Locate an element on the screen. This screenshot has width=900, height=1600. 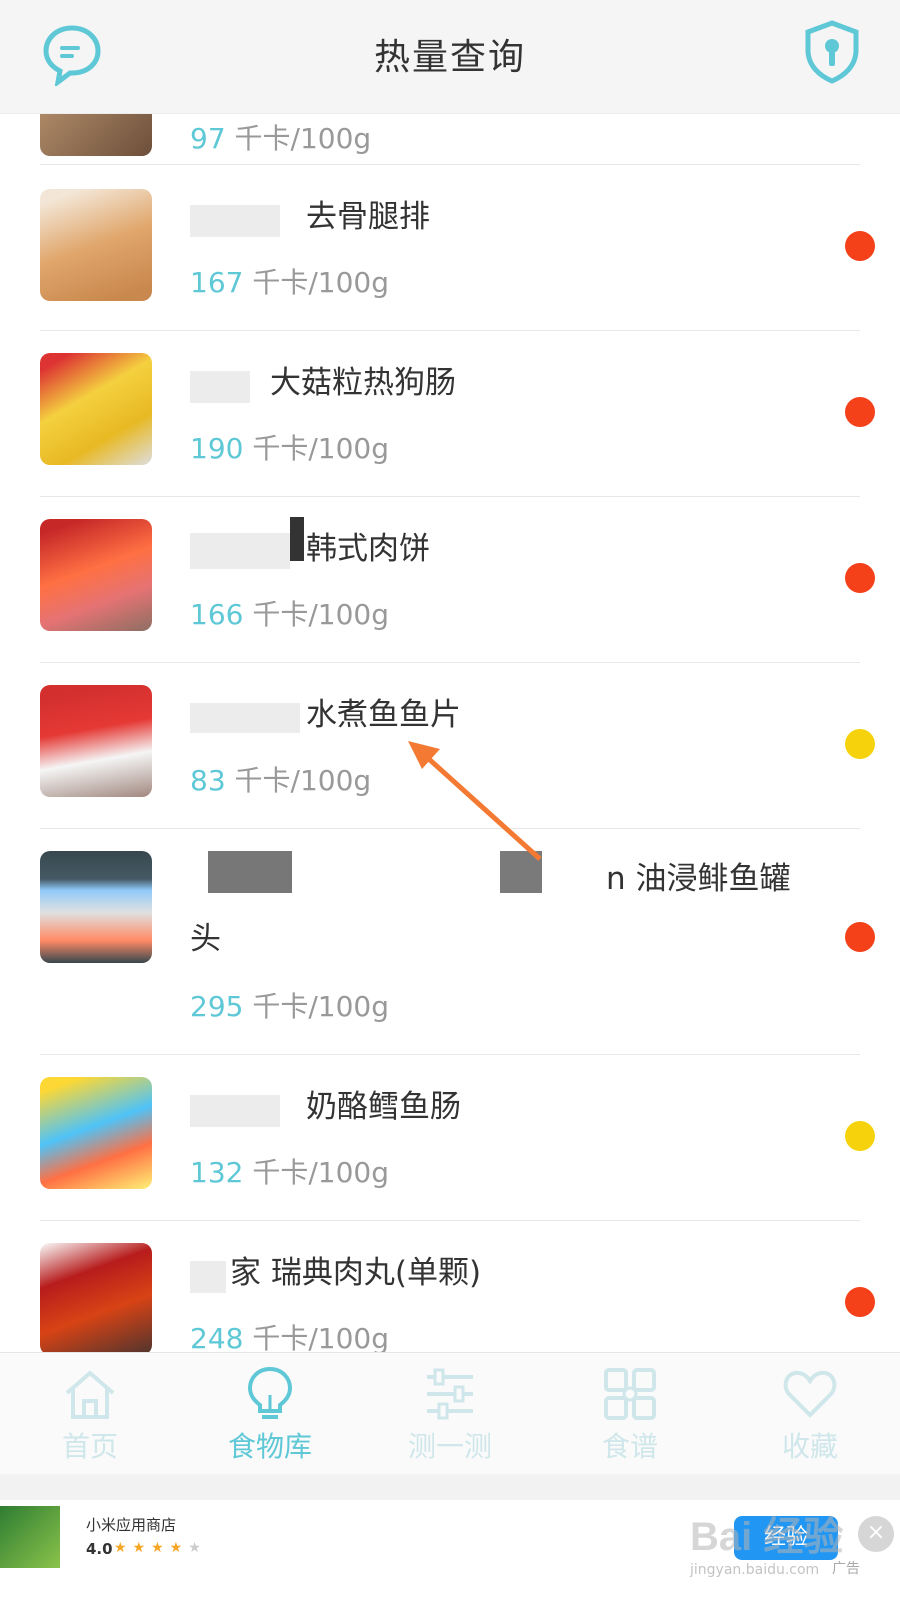
calorie-text: 132 千卡/100g is located at coordinates (290, 1172).